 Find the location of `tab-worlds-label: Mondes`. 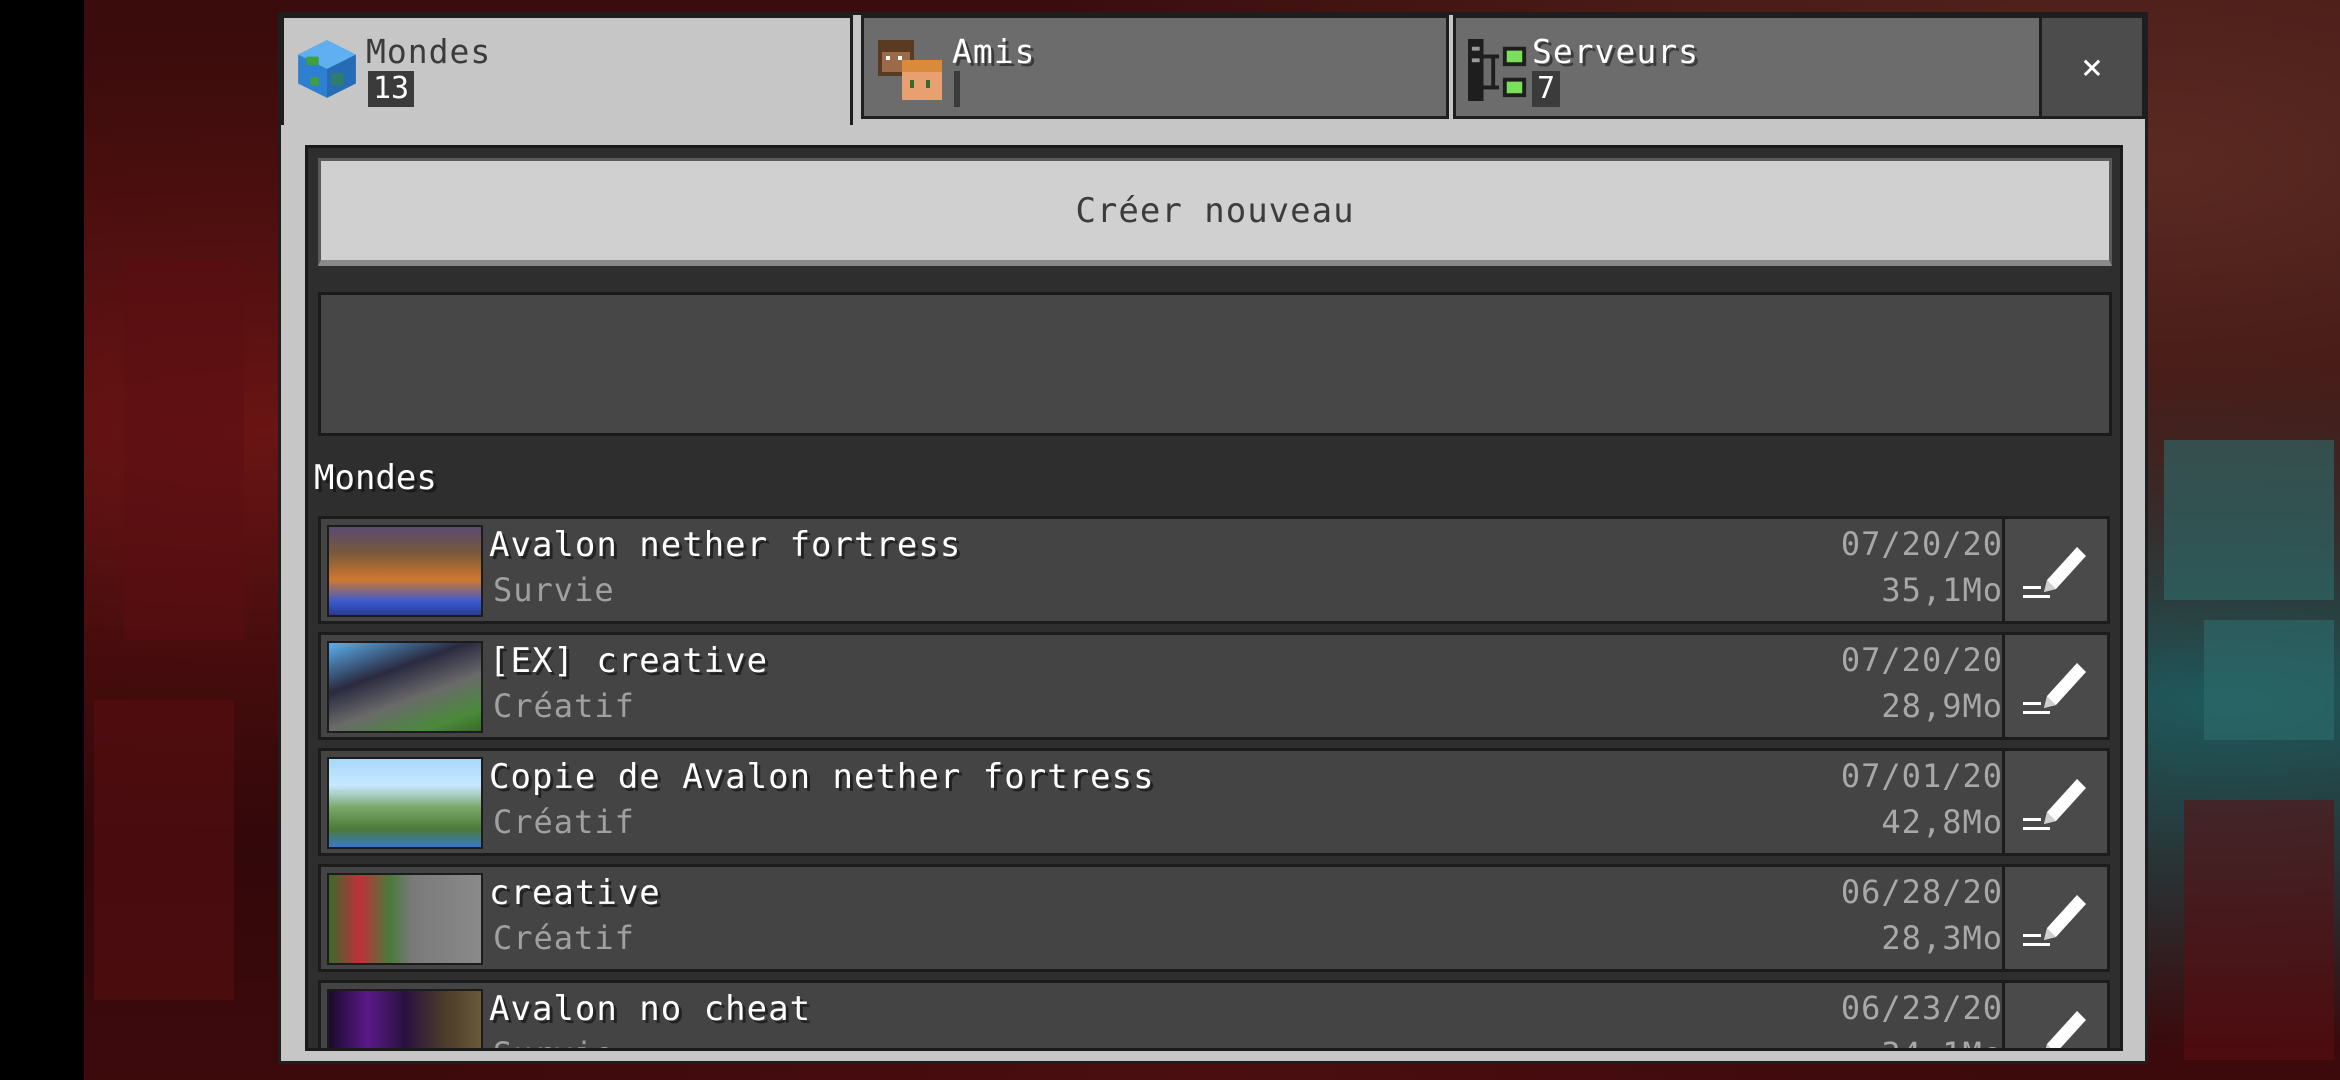

tab-worlds-label: Mondes is located at coordinates (429, 51).